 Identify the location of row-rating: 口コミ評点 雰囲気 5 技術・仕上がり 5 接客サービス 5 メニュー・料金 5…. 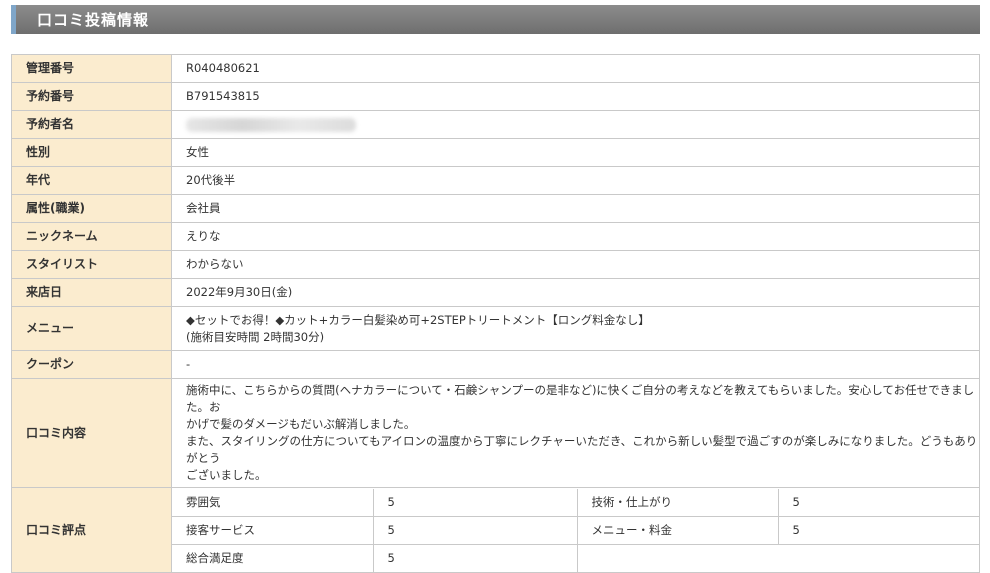
(495, 530).